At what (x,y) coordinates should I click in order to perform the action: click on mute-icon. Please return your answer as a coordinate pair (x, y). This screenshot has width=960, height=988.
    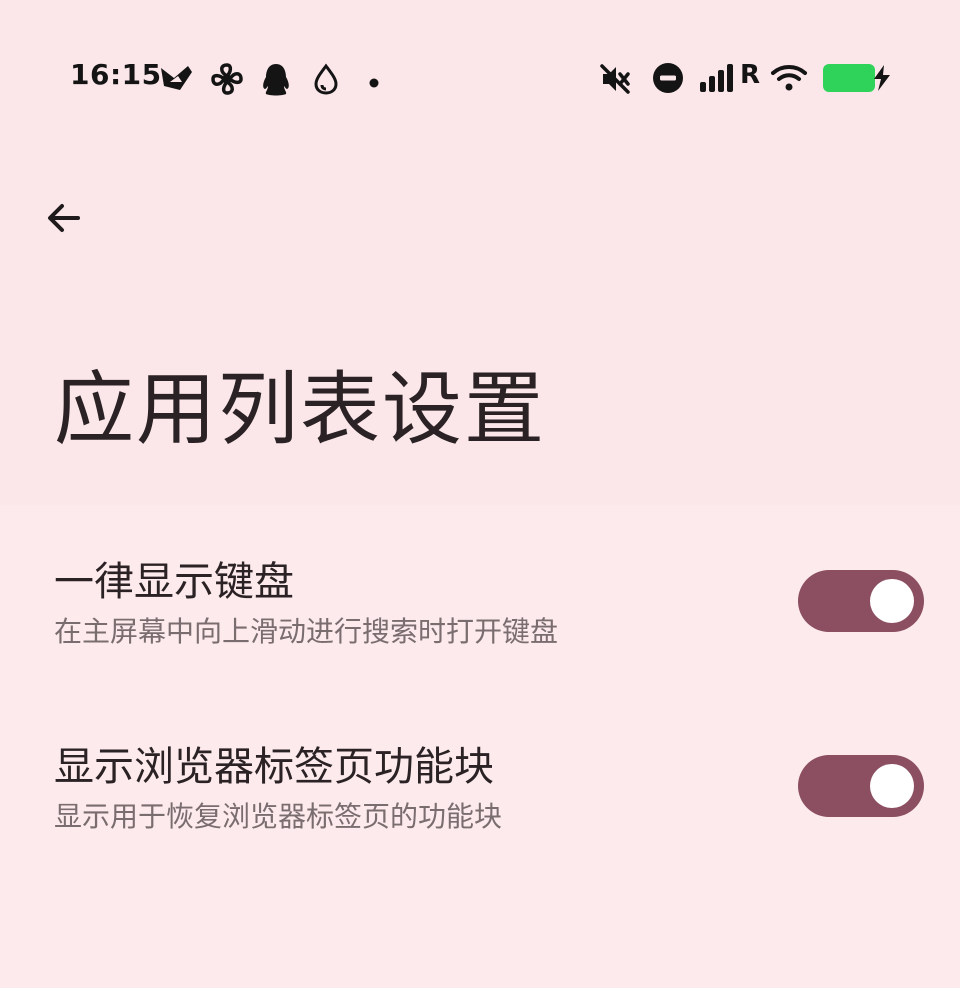
    Looking at the image, I should click on (615, 81).